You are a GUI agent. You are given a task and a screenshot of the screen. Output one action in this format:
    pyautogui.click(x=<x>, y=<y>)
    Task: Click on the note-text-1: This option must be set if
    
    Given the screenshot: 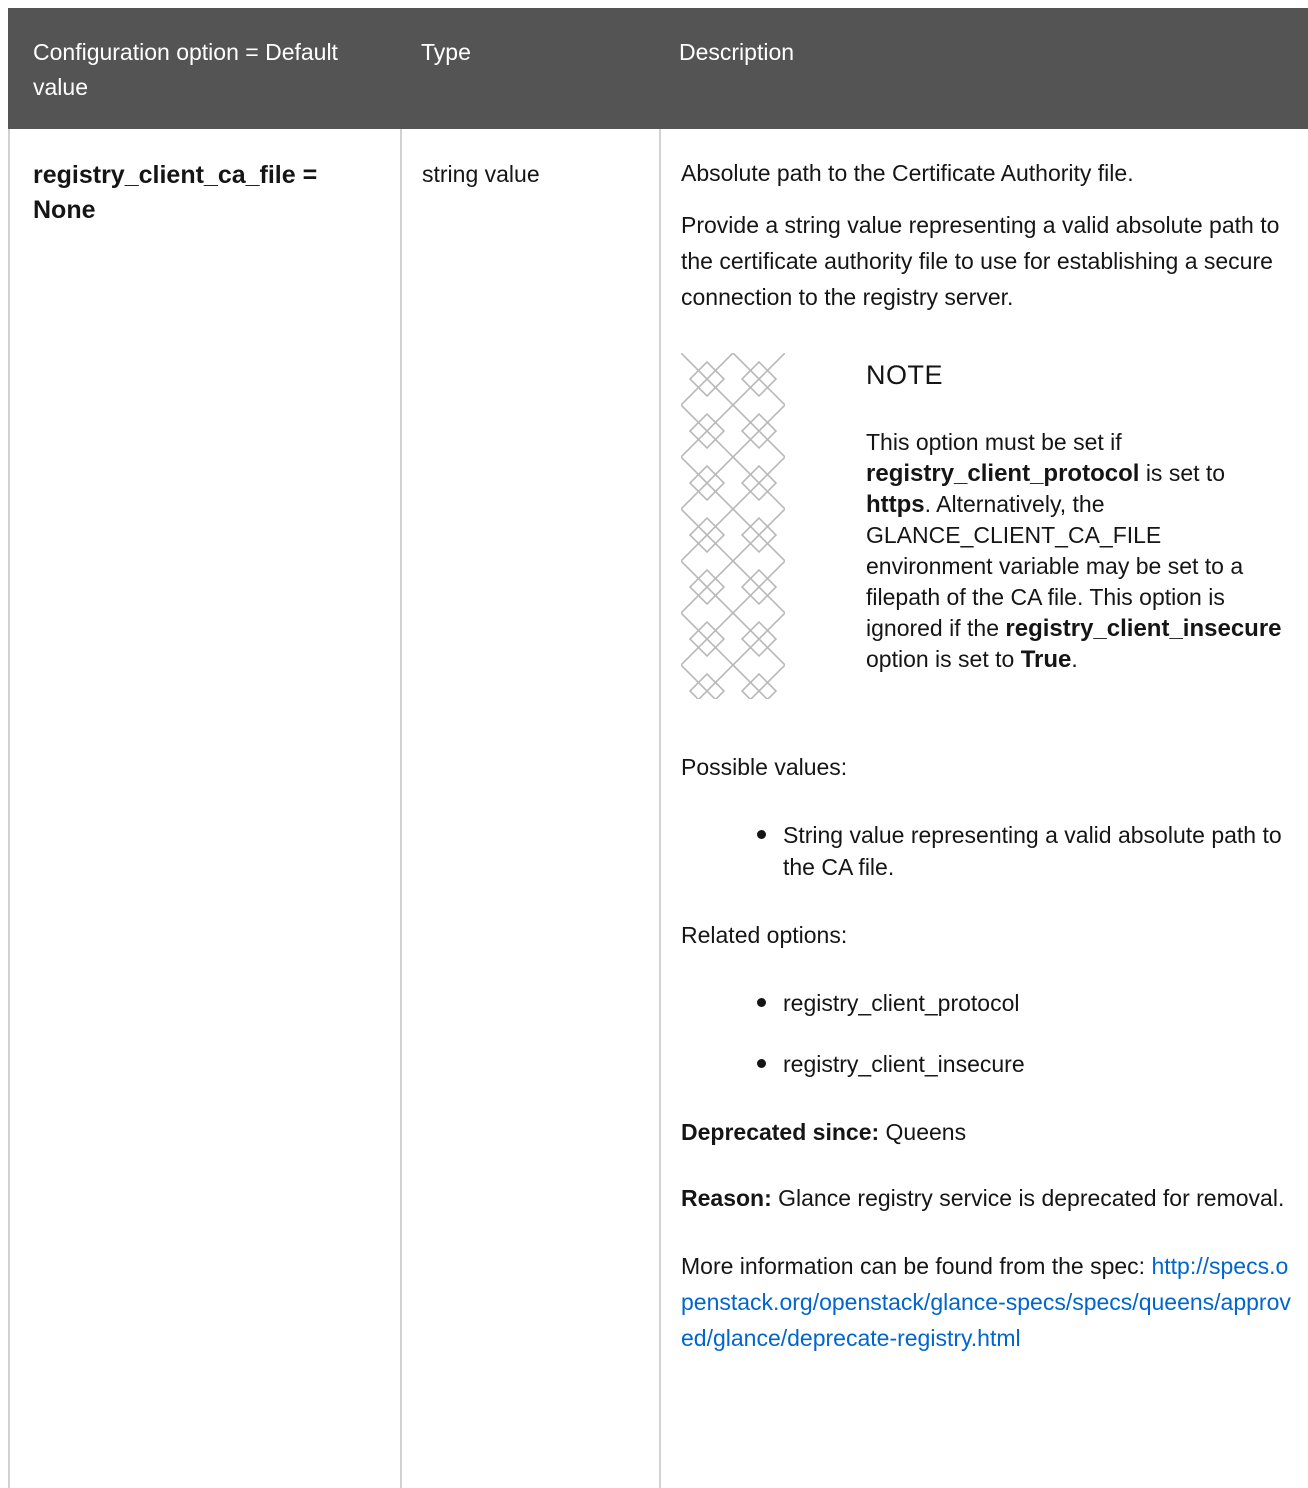 What is the action you would take?
    pyautogui.click(x=994, y=442)
    